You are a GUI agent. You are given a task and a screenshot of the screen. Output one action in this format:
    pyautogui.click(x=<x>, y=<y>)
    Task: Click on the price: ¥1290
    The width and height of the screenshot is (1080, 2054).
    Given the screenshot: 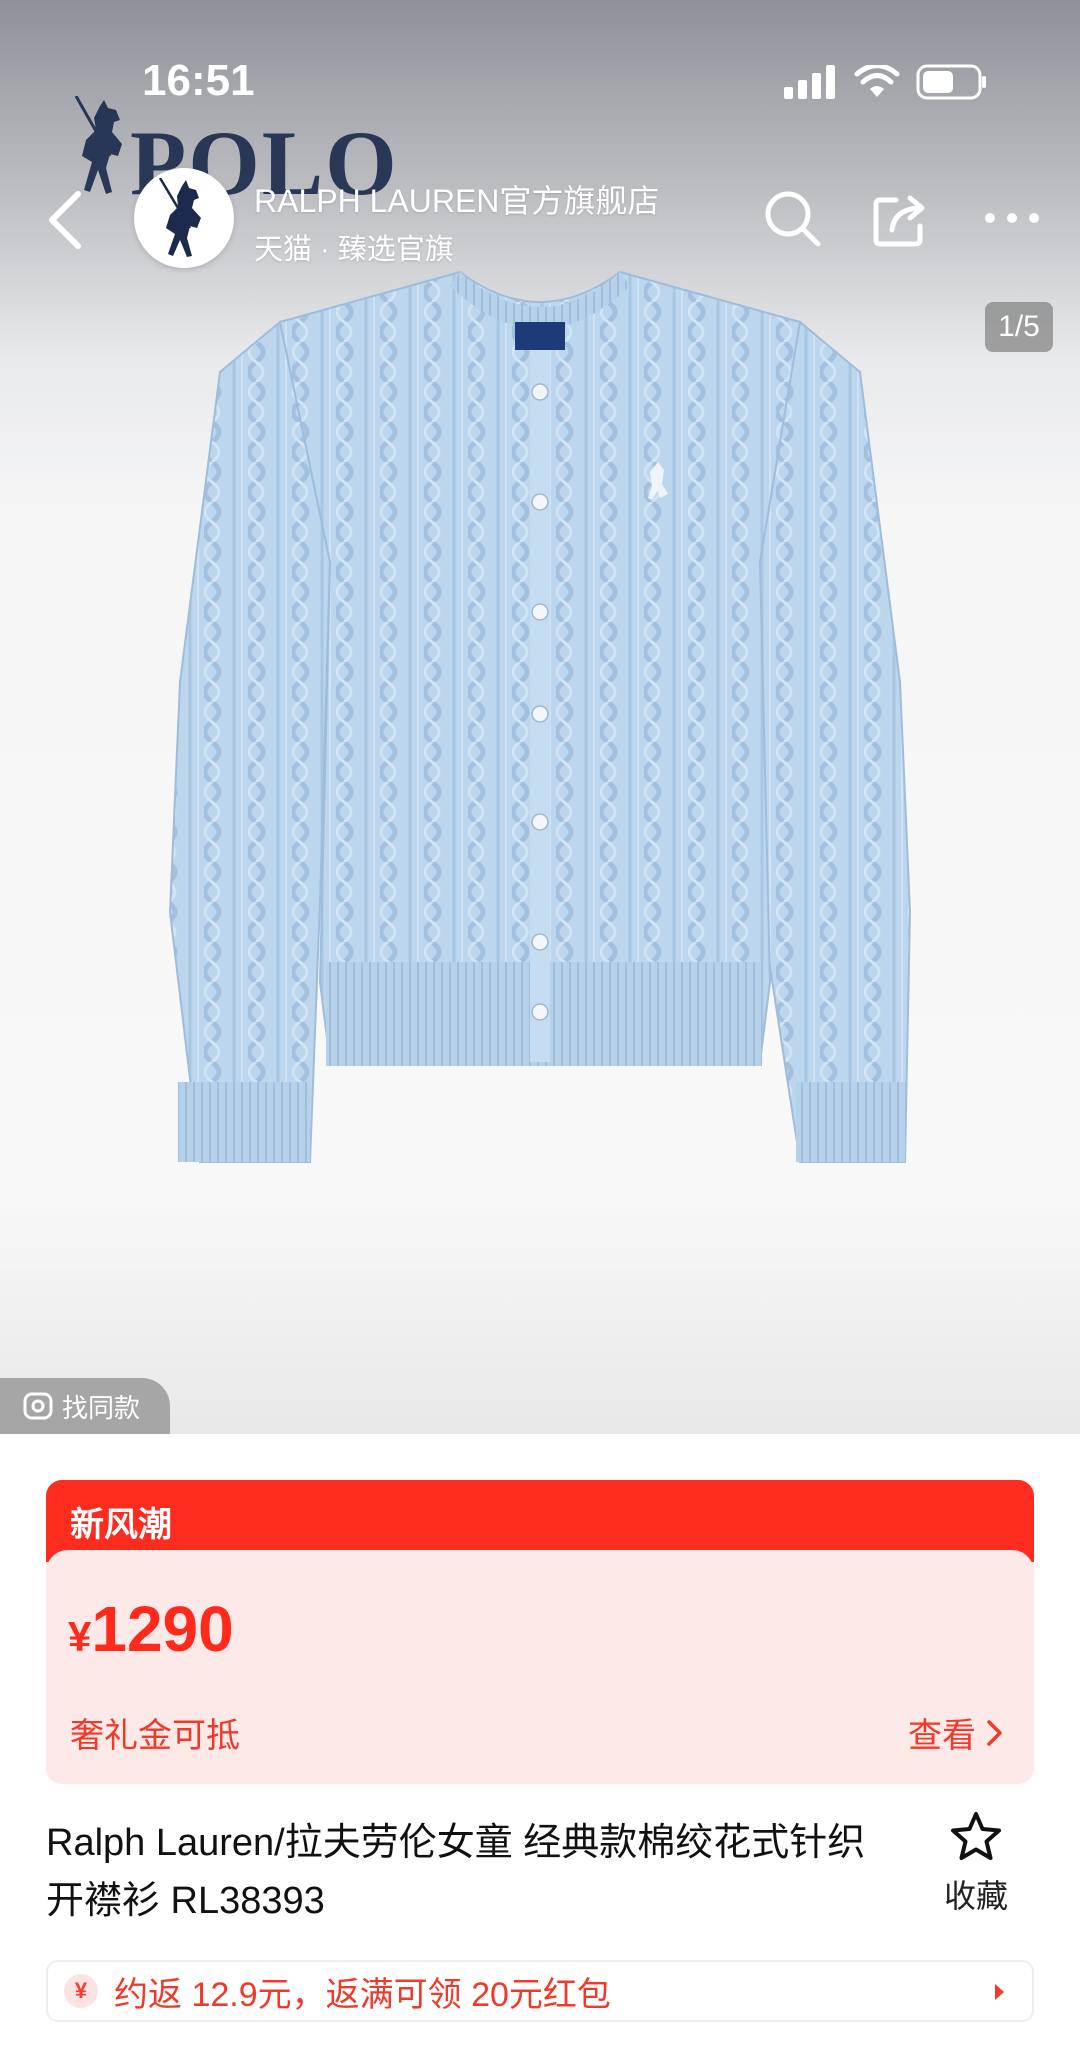 What is the action you would take?
    pyautogui.click(x=151, y=1629)
    